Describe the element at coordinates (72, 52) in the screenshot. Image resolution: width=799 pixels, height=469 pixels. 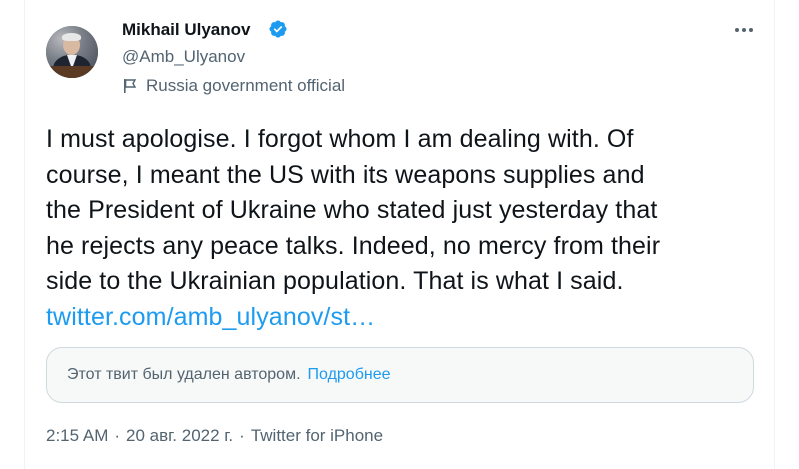
I see `avatar` at that location.